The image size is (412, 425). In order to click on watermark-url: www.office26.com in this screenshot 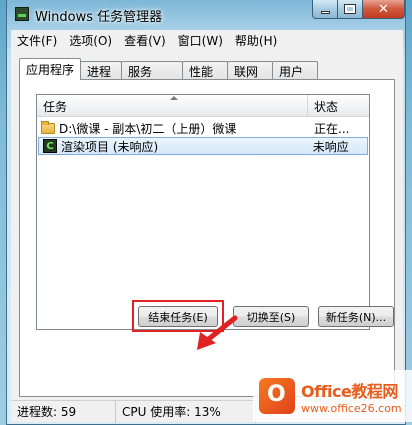, I will do `click(351, 408)`.